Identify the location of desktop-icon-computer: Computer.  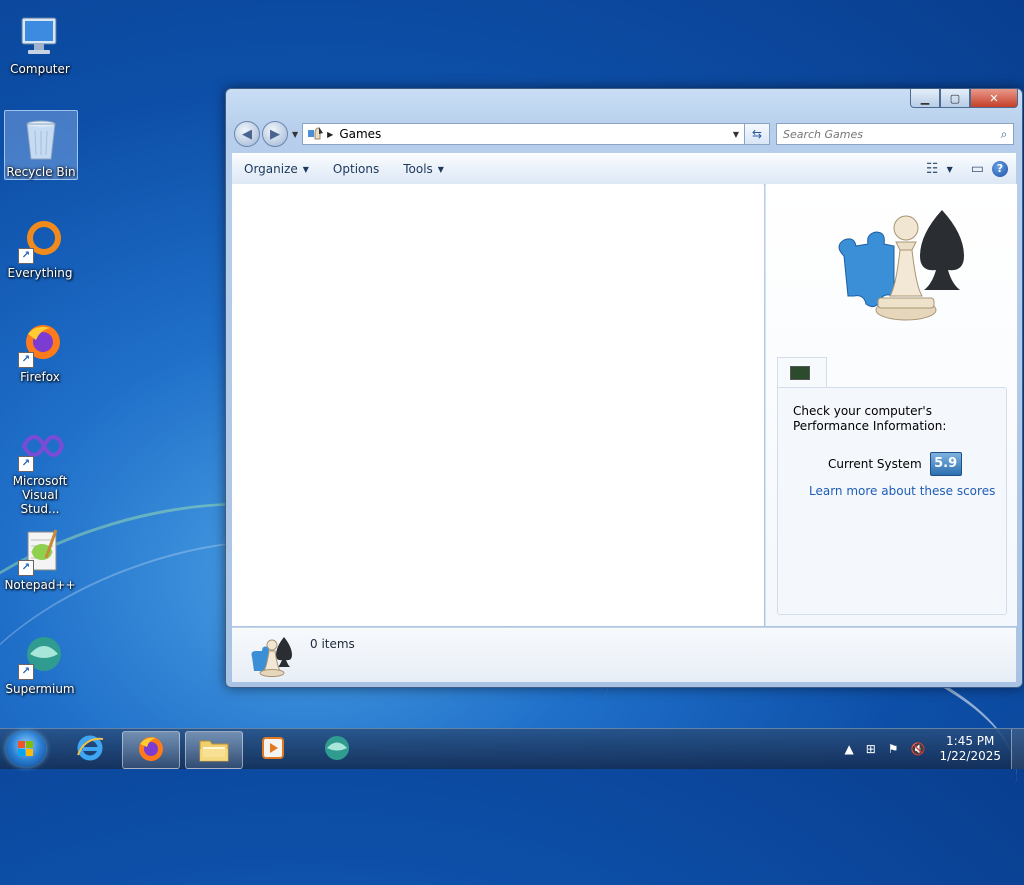
(40, 42).